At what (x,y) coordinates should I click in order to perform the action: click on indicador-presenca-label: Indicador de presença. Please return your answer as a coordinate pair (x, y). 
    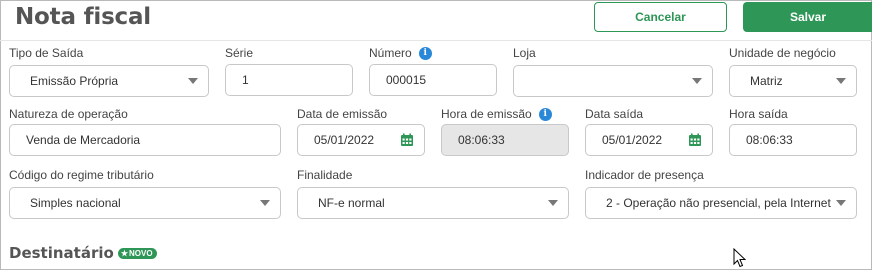
    Looking at the image, I should click on (644, 175).